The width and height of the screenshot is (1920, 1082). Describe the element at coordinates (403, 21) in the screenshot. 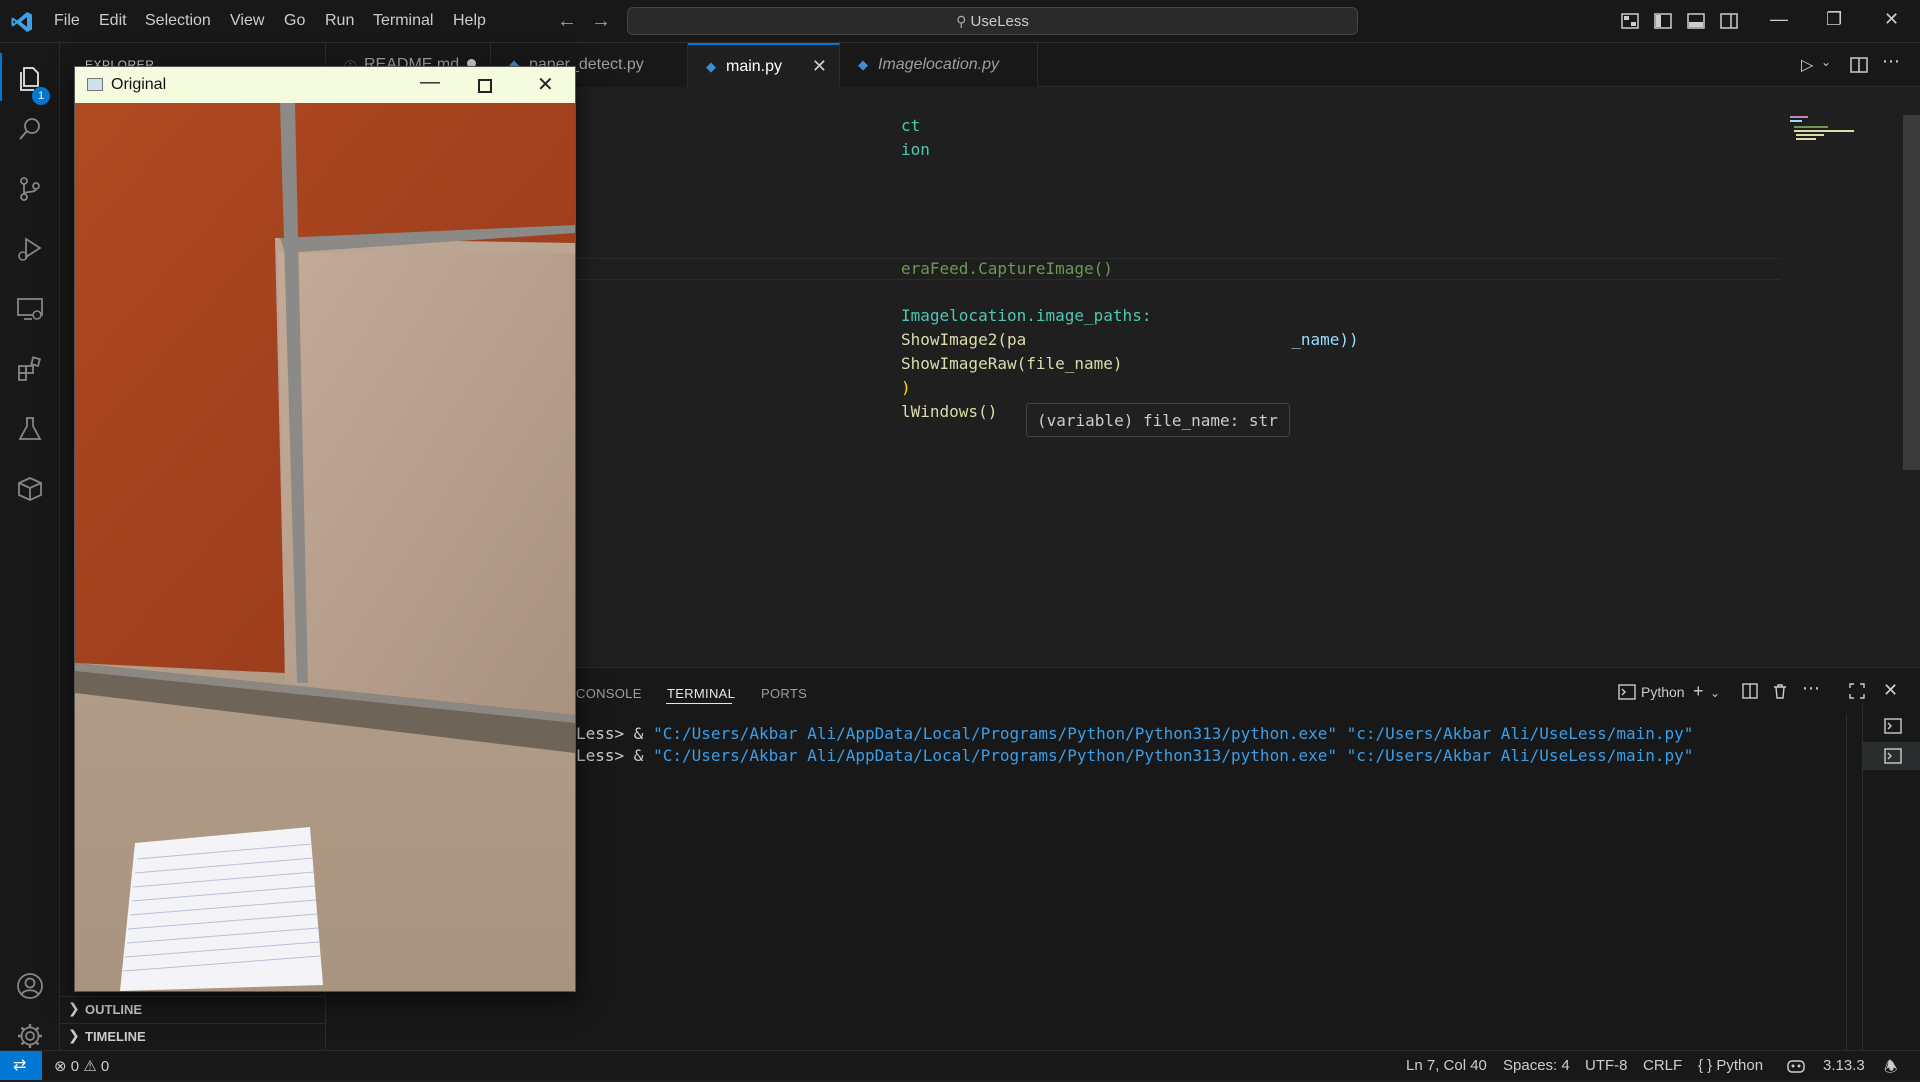

I see `menu-terminal: Terminal` at that location.